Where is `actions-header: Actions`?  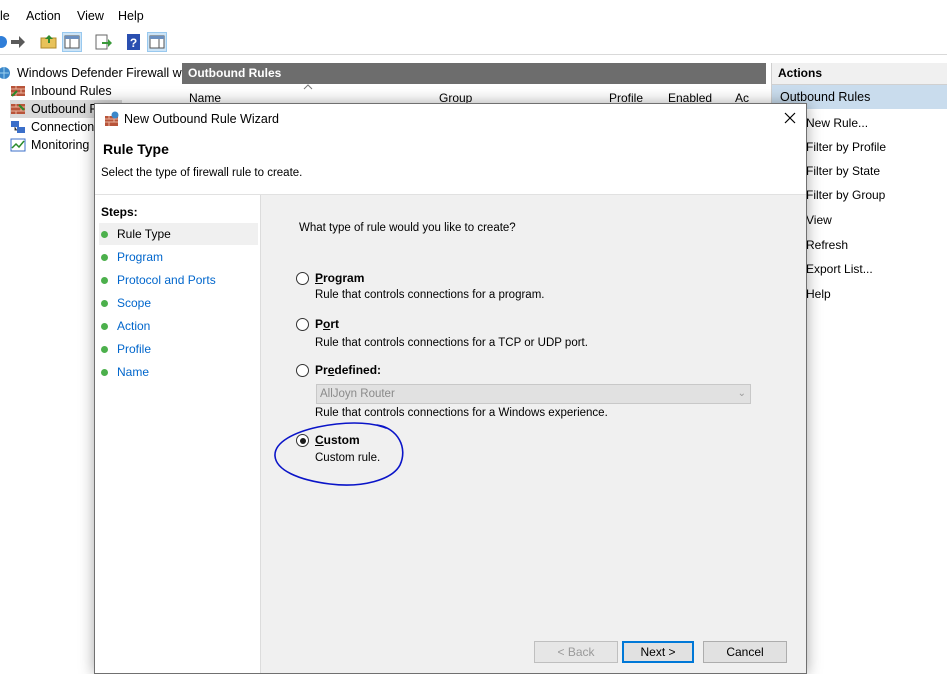
actions-header: Actions is located at coordinates (859, 74).